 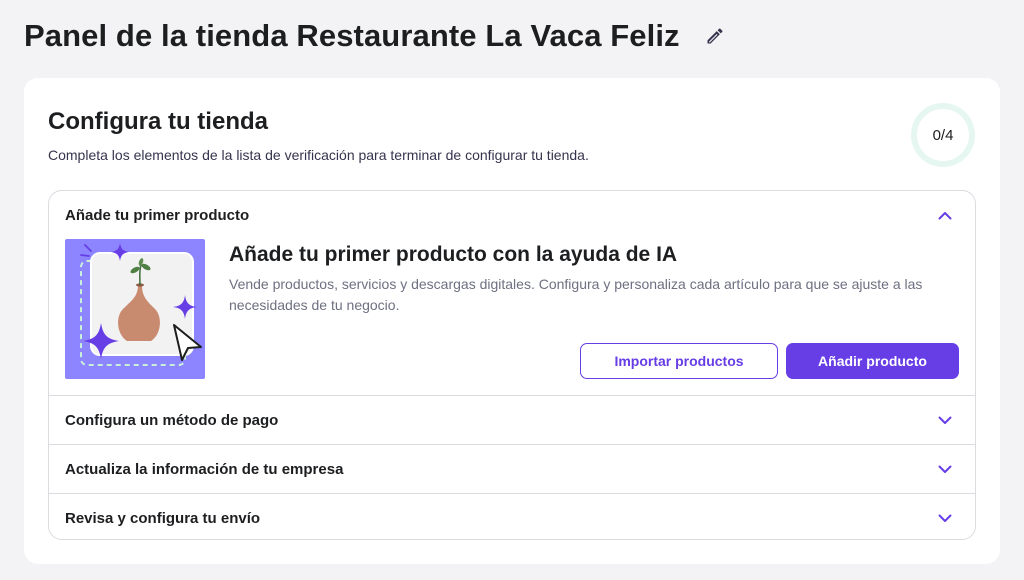 I want to click on checklist-item-label: Revisa y configura tu envío, so click(x=163, y=518).